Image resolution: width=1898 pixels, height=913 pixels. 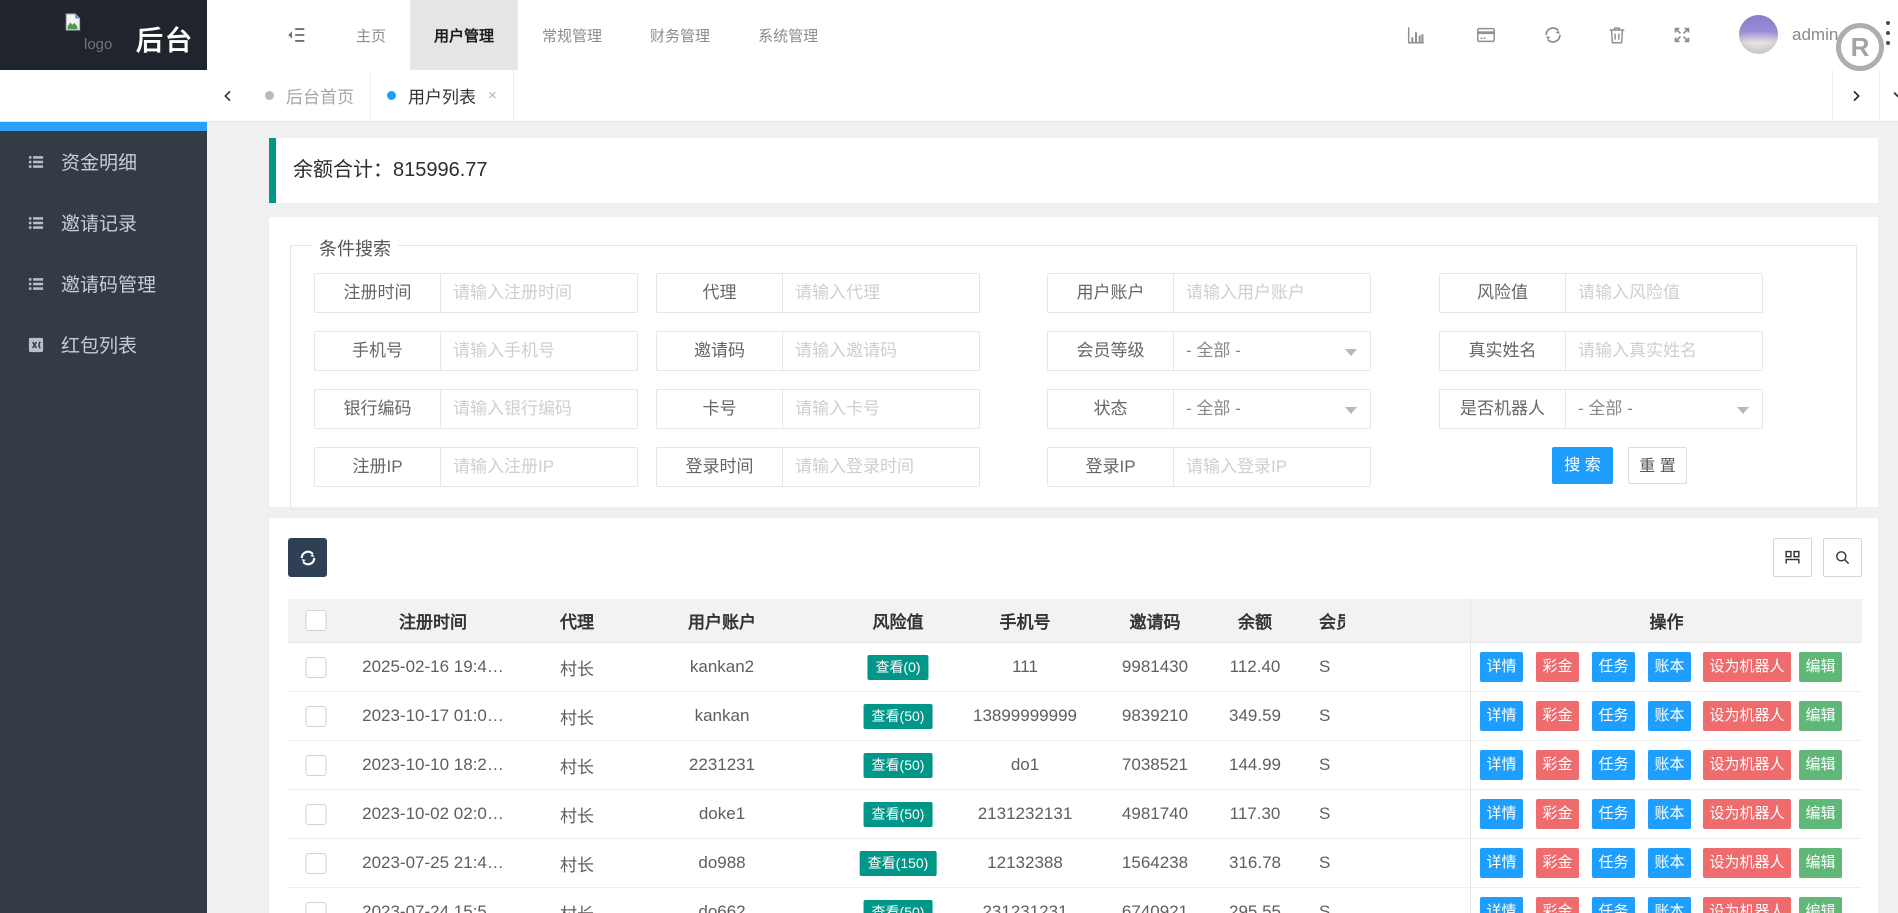 I want to click on field-input: 请输入代理, so click(x=881, y=293).